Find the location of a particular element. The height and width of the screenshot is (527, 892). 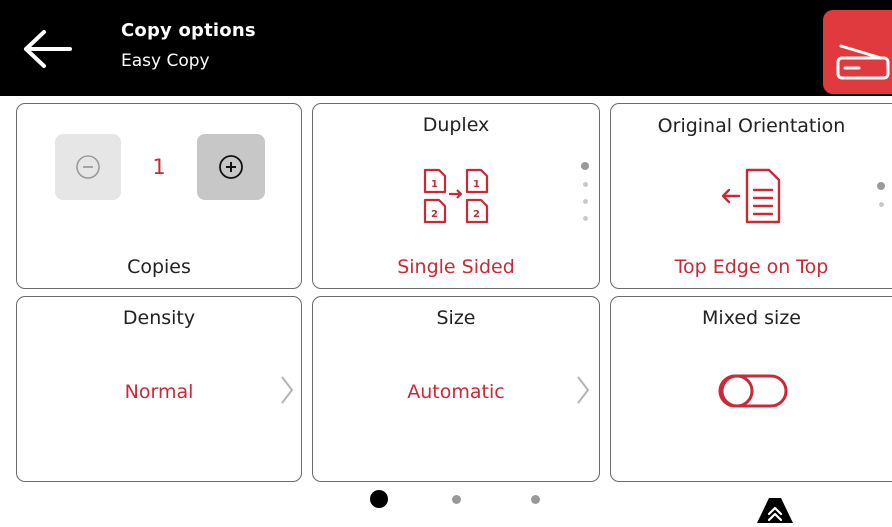

duplex-value: Single Sided is located at coordinates (456, 267).